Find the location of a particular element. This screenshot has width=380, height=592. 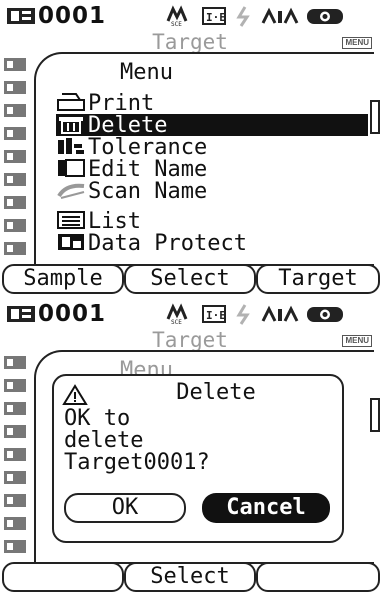

menu-item-edit-name: Edit Name is located at coordinates (212, 169).